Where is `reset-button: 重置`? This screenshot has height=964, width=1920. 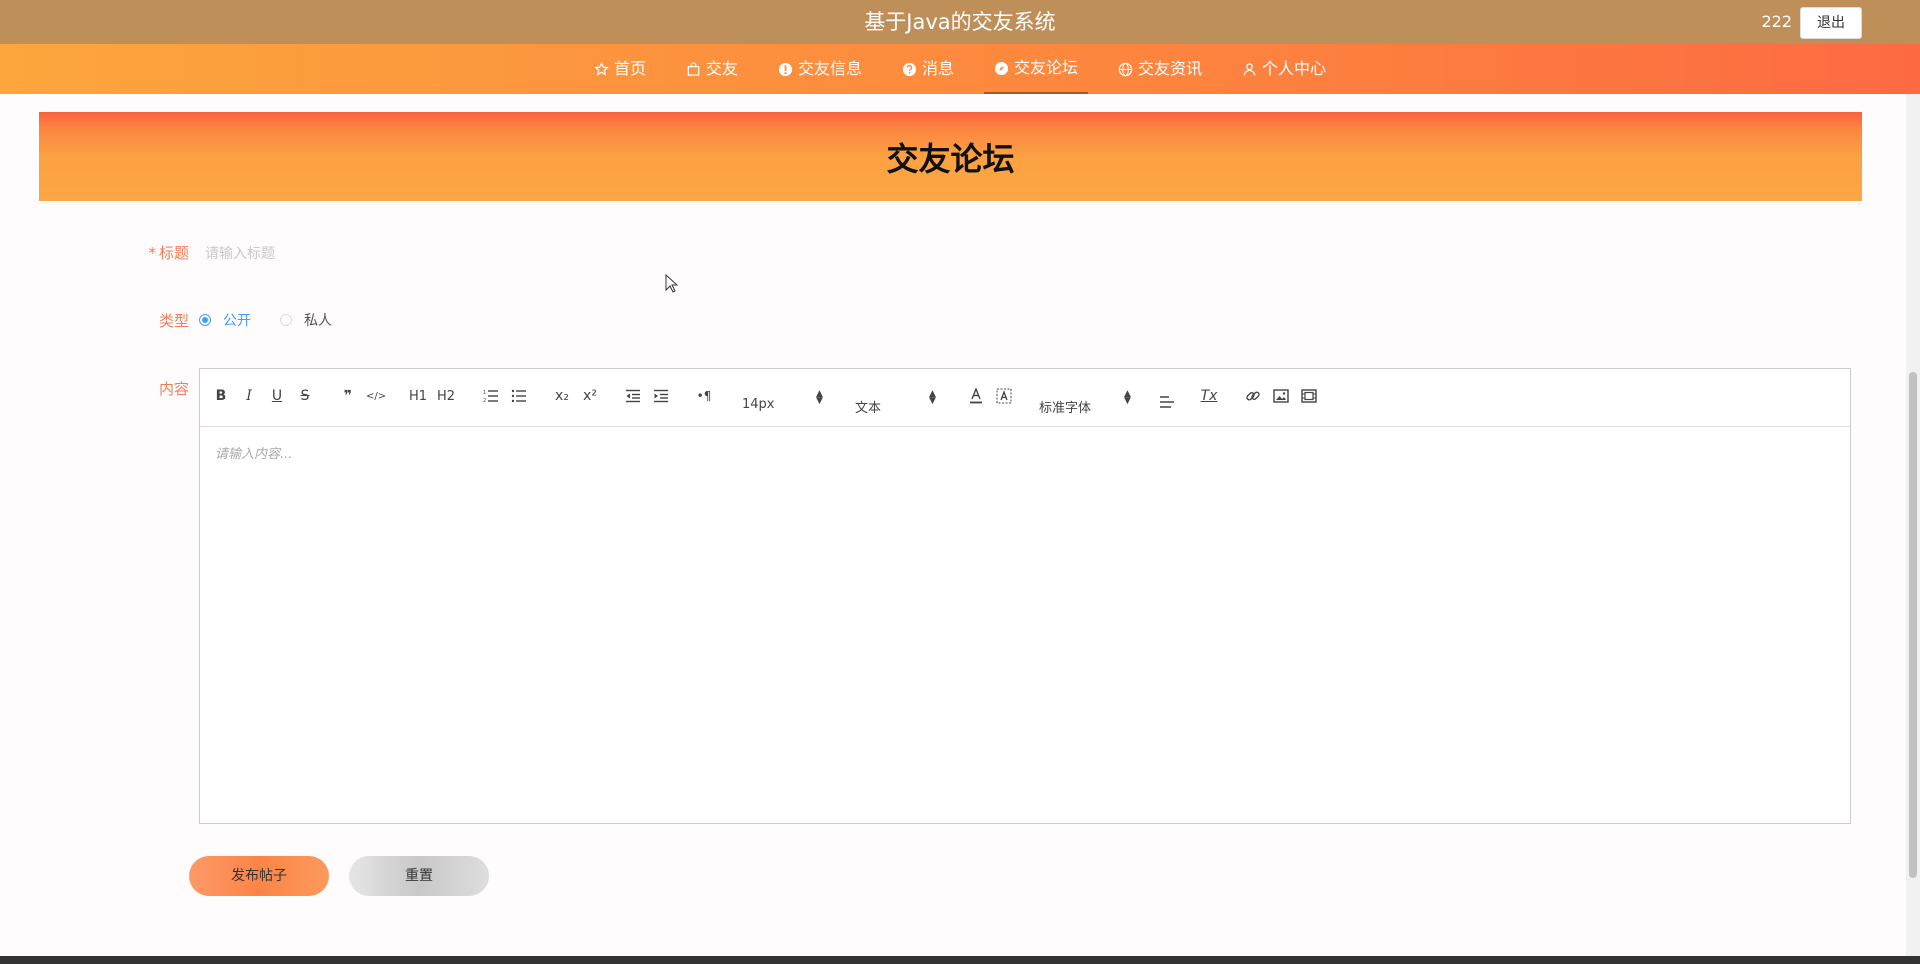
reset-button: 重置 is located at coordinates (419, 876).